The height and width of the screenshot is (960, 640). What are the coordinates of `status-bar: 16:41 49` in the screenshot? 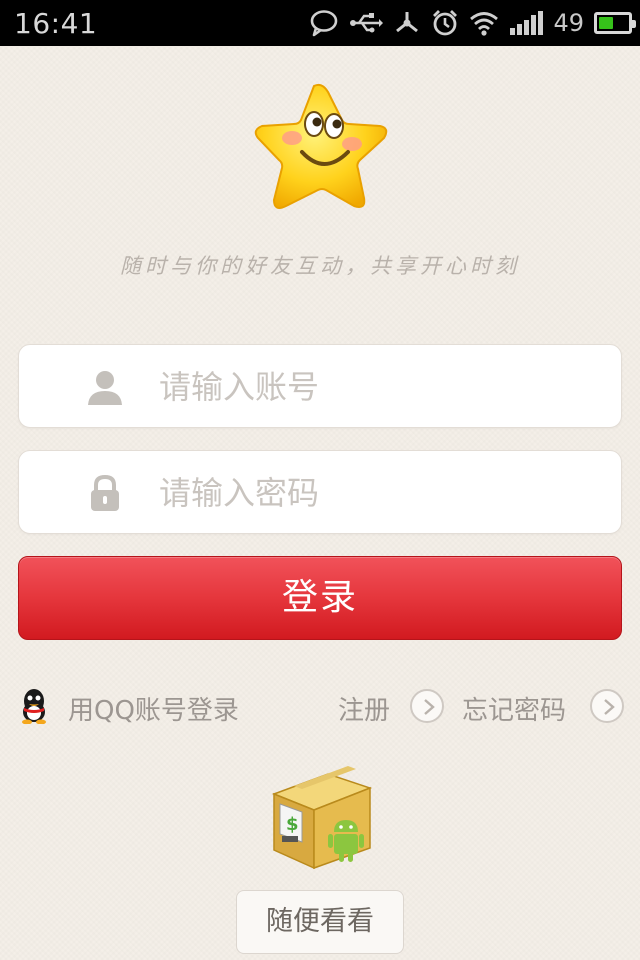 It's located at (320, 23).